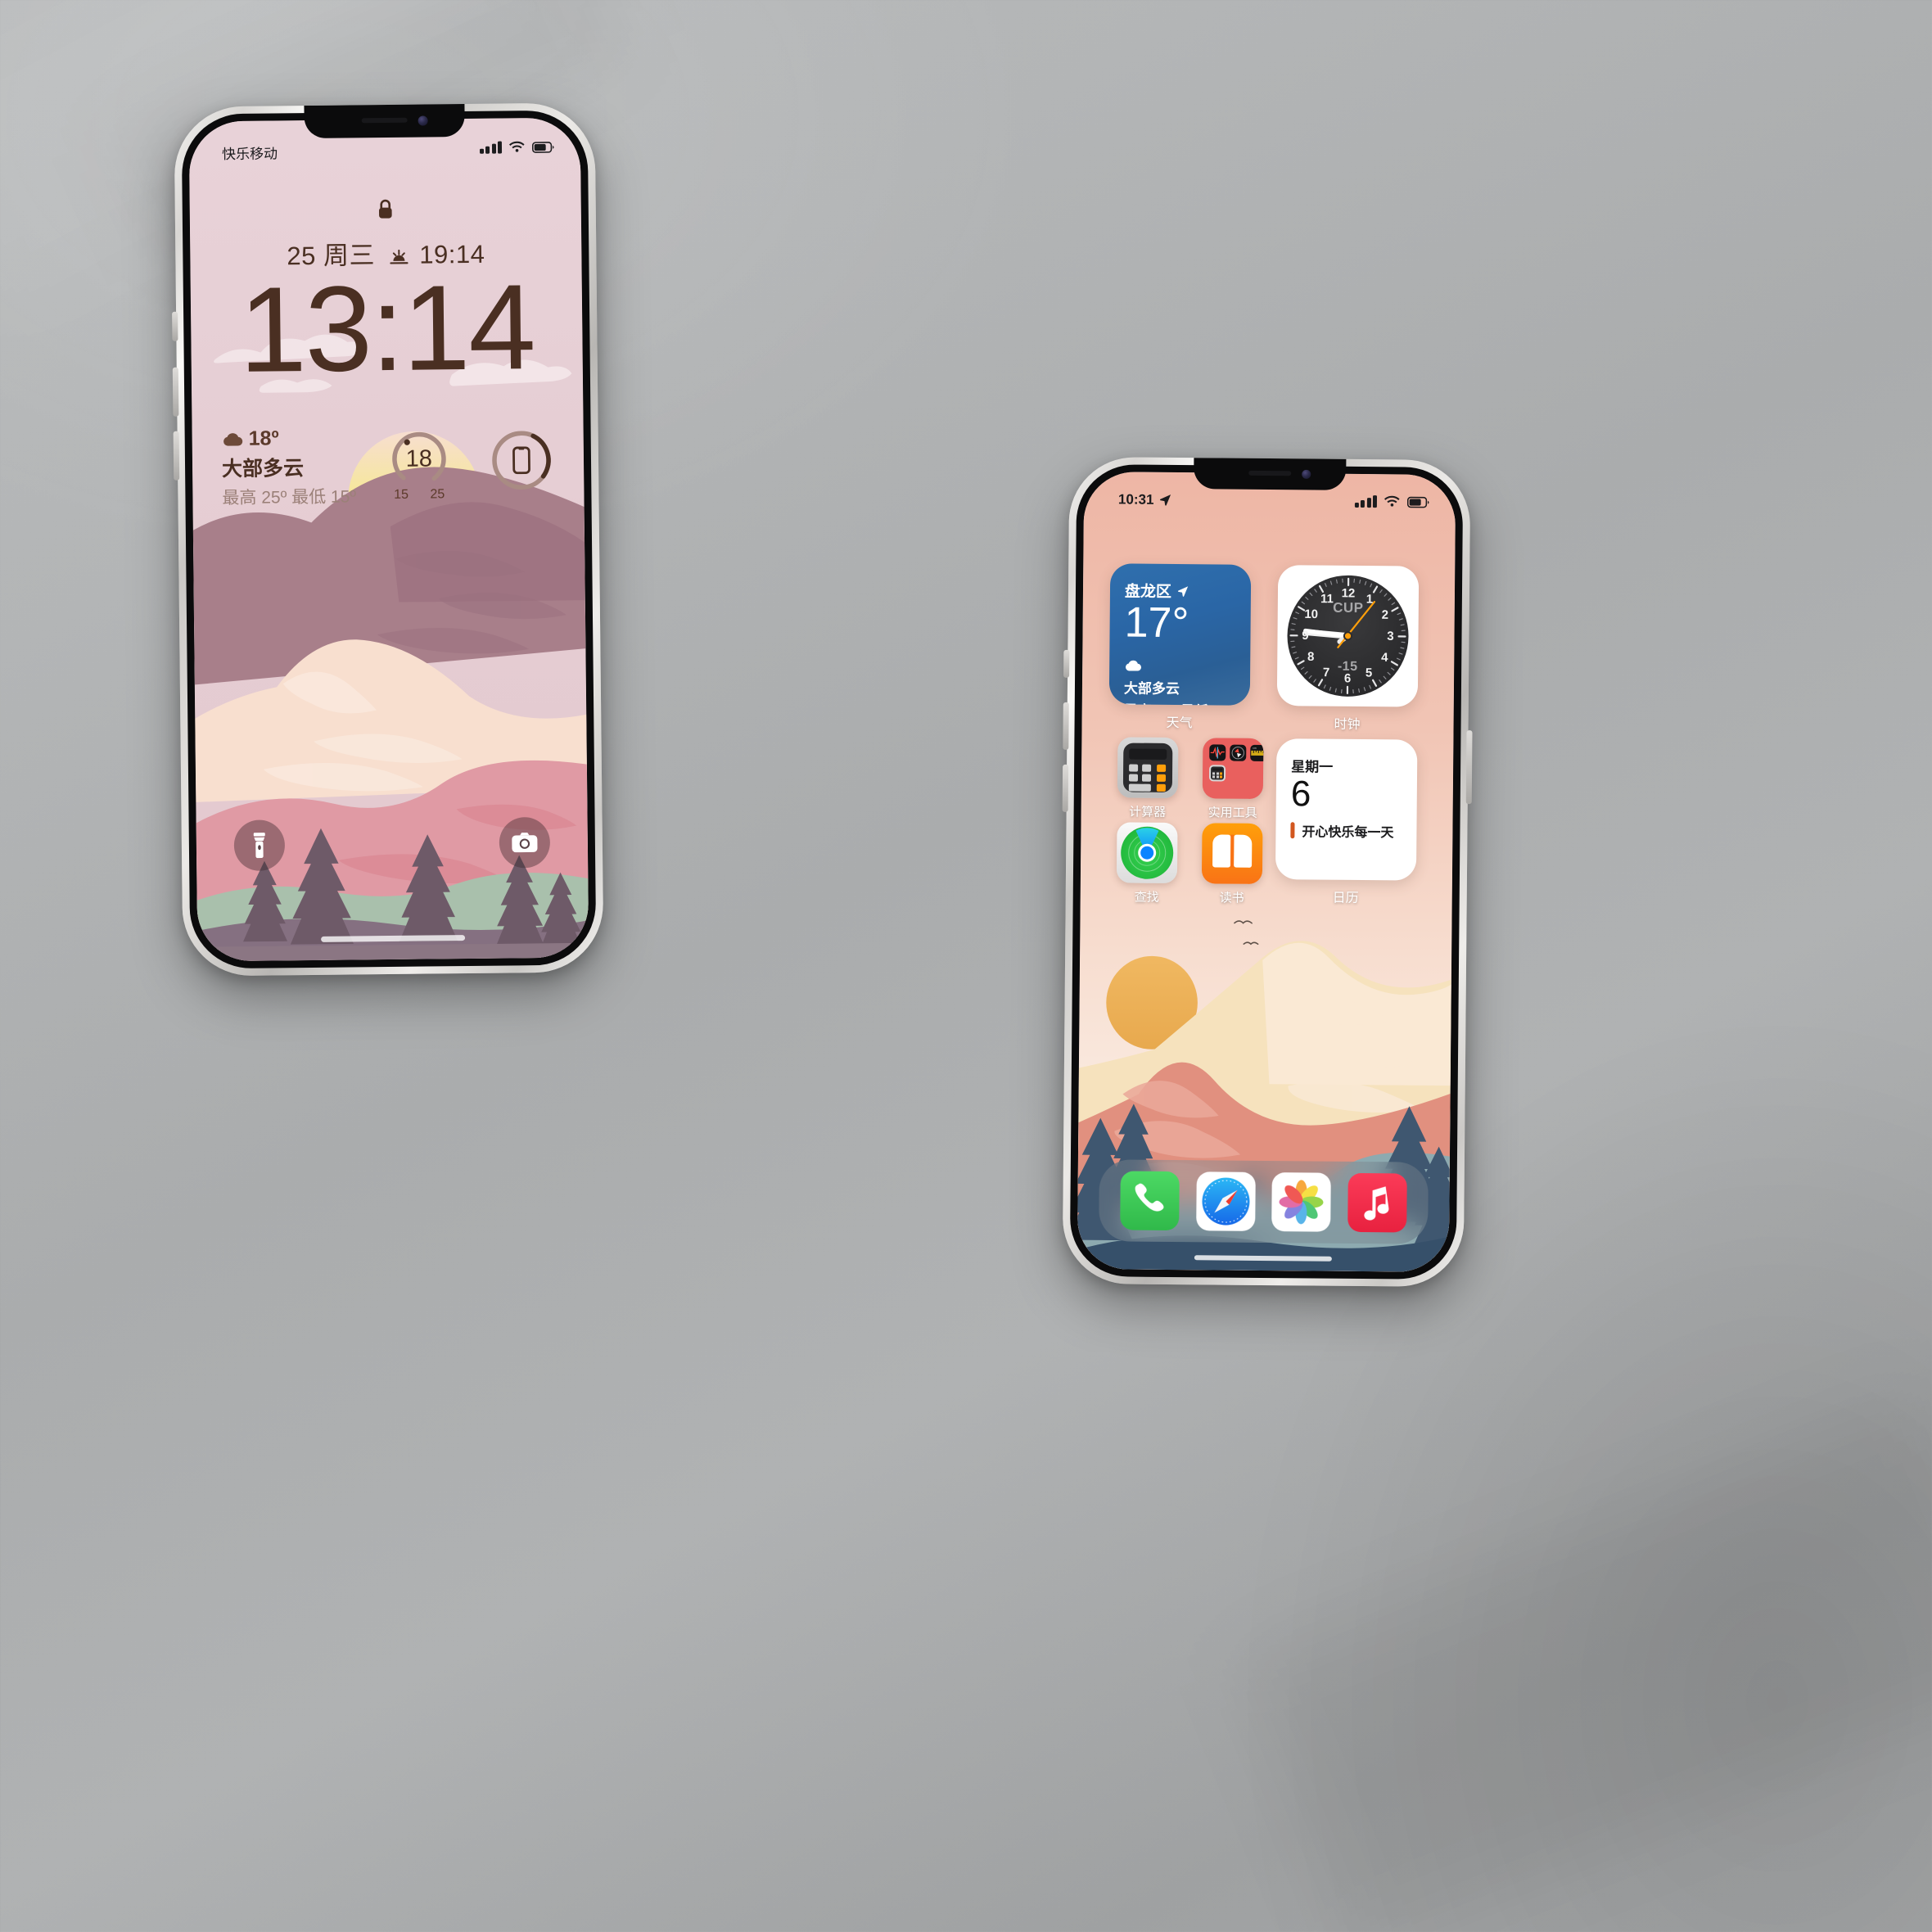  Describe the element at coordinates (419, 458) in the screenshot. I see `temperature-ring-value: 18` at that location.